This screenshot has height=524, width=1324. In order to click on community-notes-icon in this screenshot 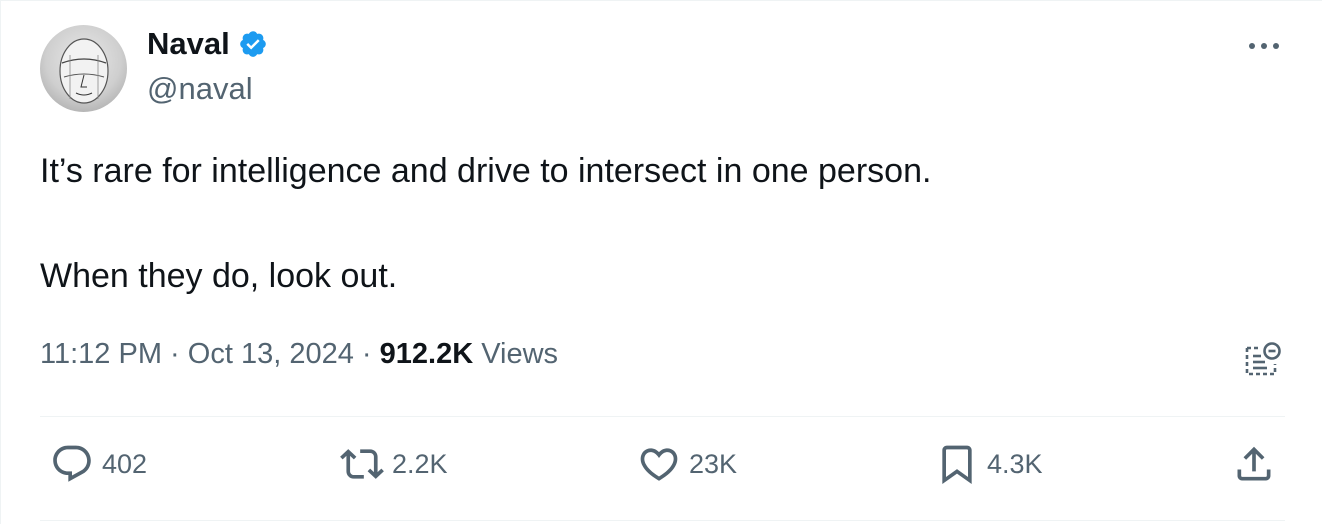, I will do `click(1263, 360)`.